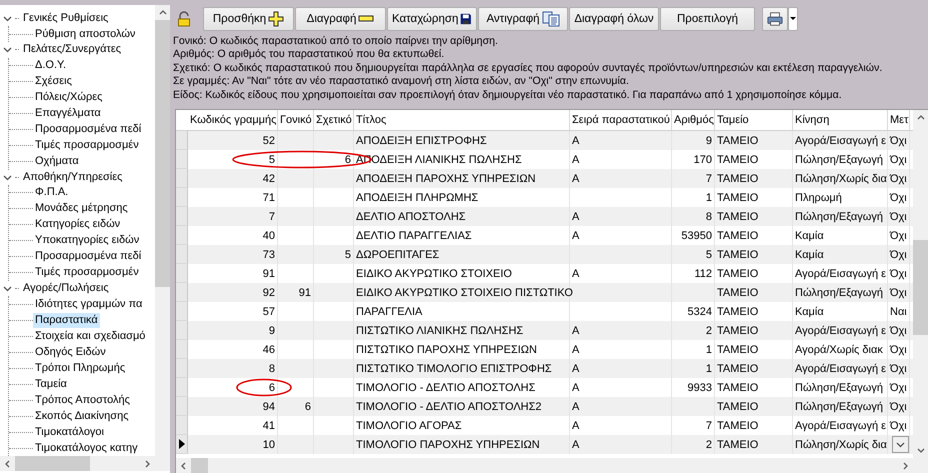  Describe the element at coordinates (268, 140) in the screenshot. I see `table-cell: 52` at that location.